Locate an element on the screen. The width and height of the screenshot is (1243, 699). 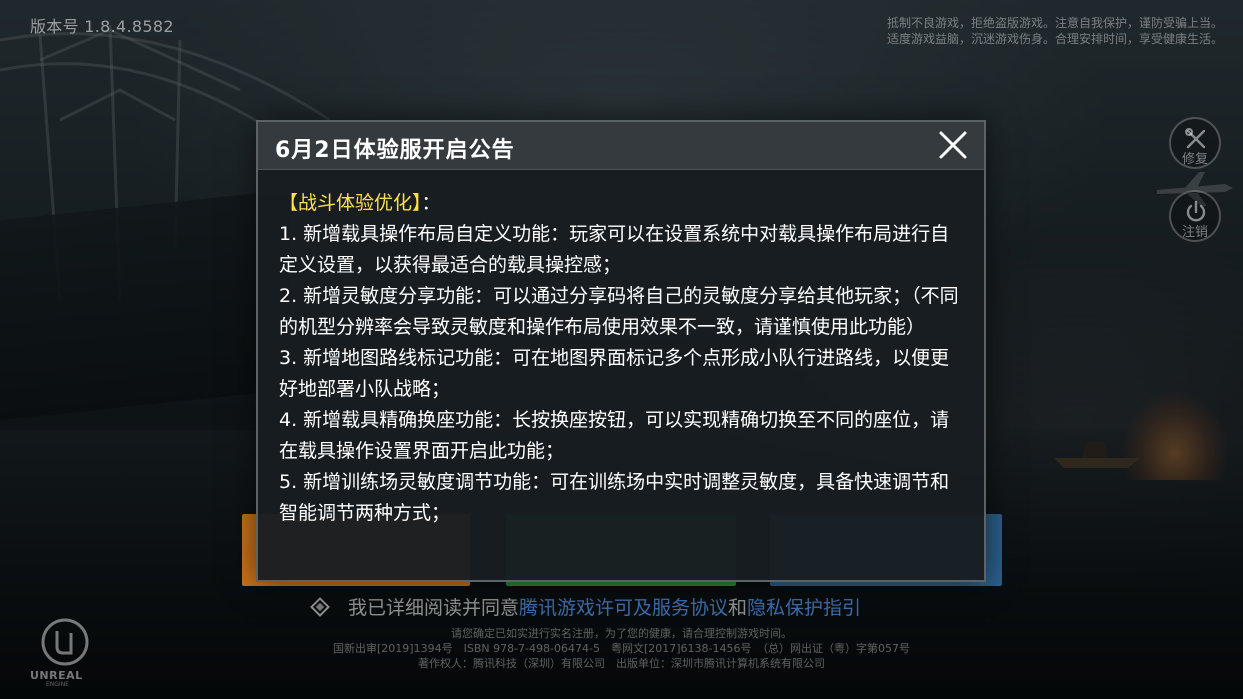
footer-line: 著作权人：腾讯科技（深圳）有限公司 出版单位：深圳市腾讯计算机系统有限公司 is located at coordinates (621, 663).